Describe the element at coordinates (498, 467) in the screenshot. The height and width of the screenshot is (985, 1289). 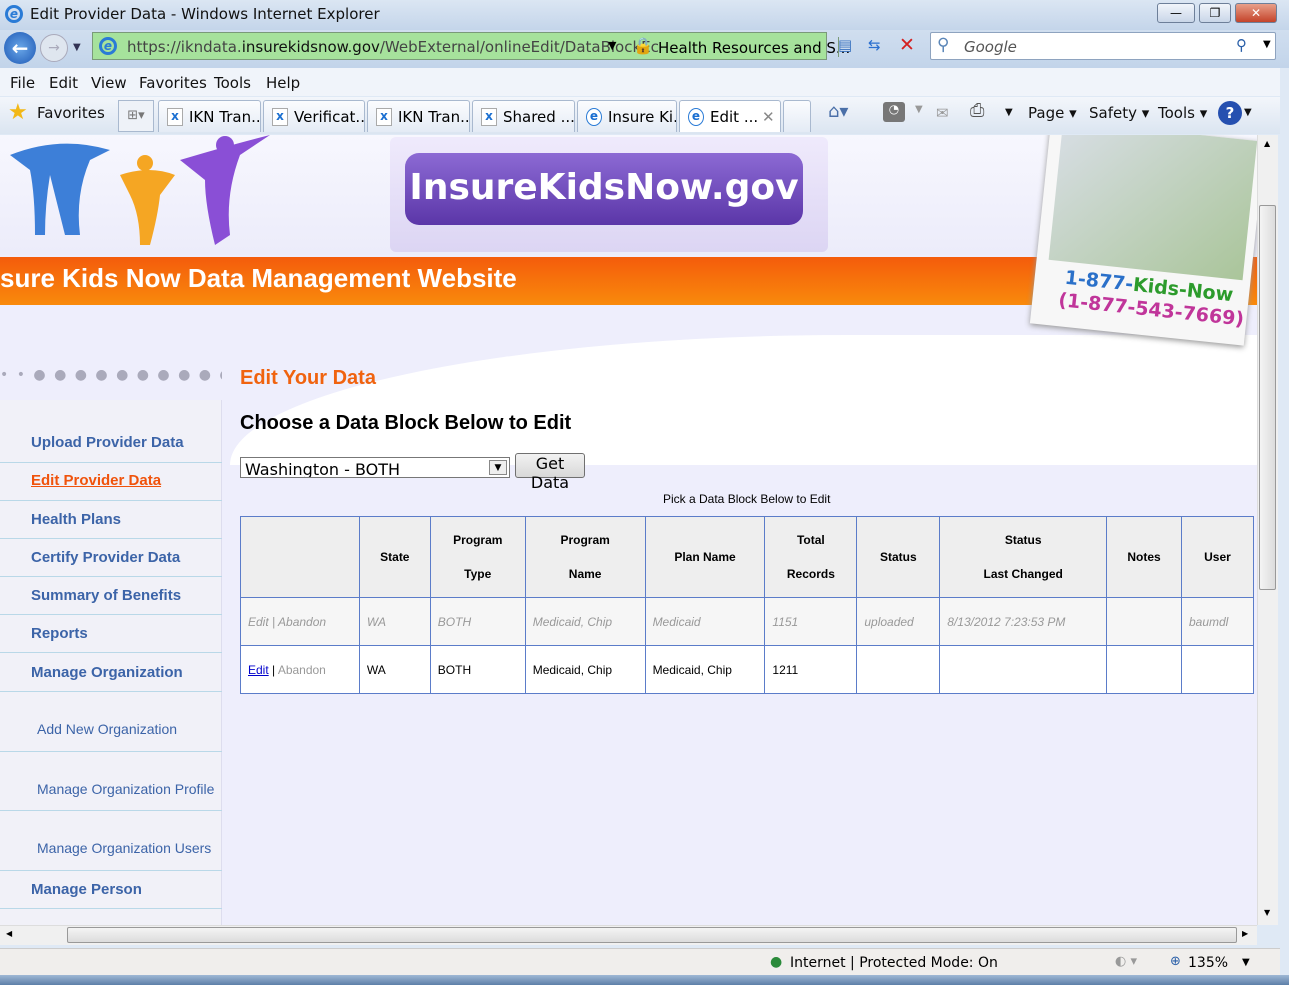
I see `chevron-down-icon: ▼` at that location.